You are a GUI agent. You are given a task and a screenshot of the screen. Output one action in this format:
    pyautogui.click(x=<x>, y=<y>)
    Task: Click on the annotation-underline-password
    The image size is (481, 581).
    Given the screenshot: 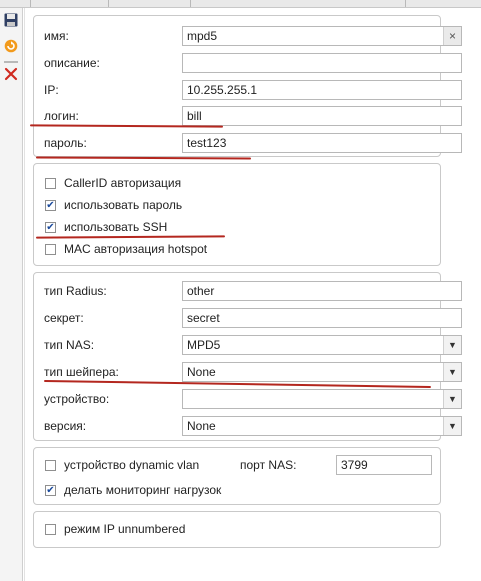 What is the action you would take?
    pyautogui.click(x=143, y=158)
    